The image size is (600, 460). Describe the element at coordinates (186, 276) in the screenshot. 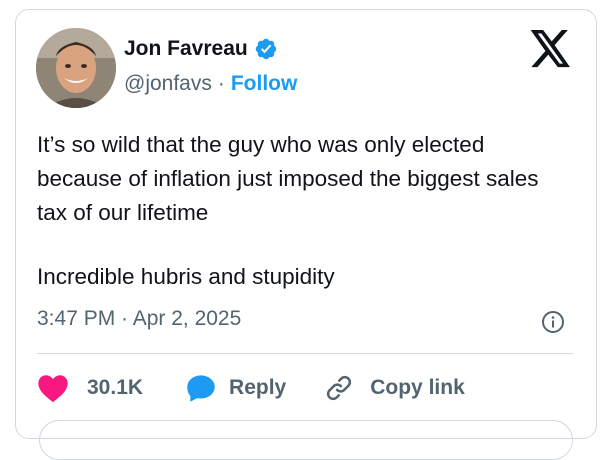

I see `tweet-paragraph: Incredible hubris and stupidity` at that location.